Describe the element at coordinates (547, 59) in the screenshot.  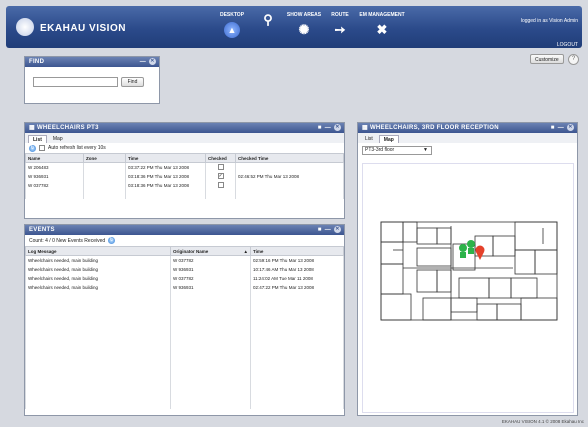
I see `customize-button: Customize` at that location.